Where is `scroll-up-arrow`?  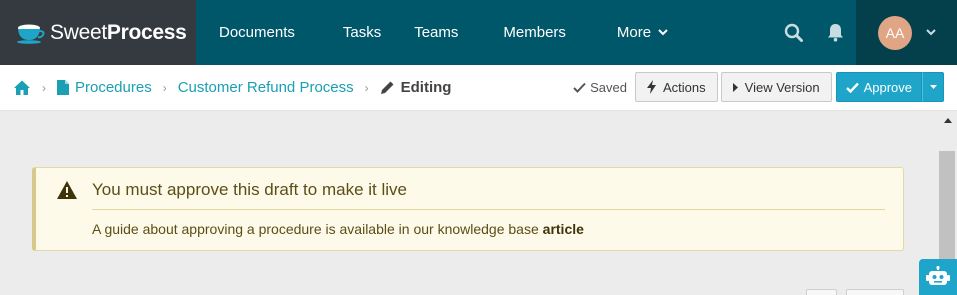
scroll-up-arrow is located at coordinates (948, 120).